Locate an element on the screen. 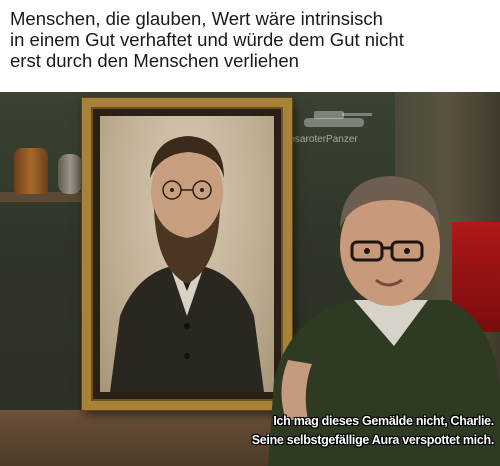  vase-icon is located at coordinates (70, 174).